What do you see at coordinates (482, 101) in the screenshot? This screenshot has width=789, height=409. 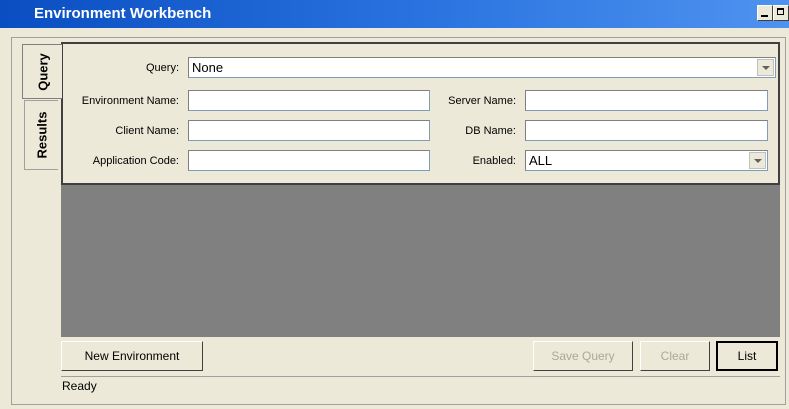 I see `server-name-label: Server Name:` at bounding box center [482, 101].